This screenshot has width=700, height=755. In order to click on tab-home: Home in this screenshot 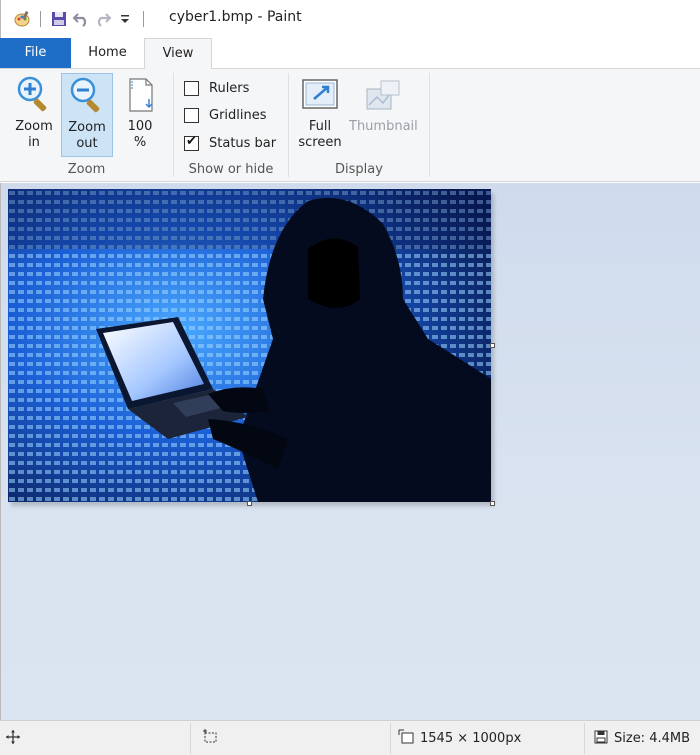, I will do `click(107, 53)`.